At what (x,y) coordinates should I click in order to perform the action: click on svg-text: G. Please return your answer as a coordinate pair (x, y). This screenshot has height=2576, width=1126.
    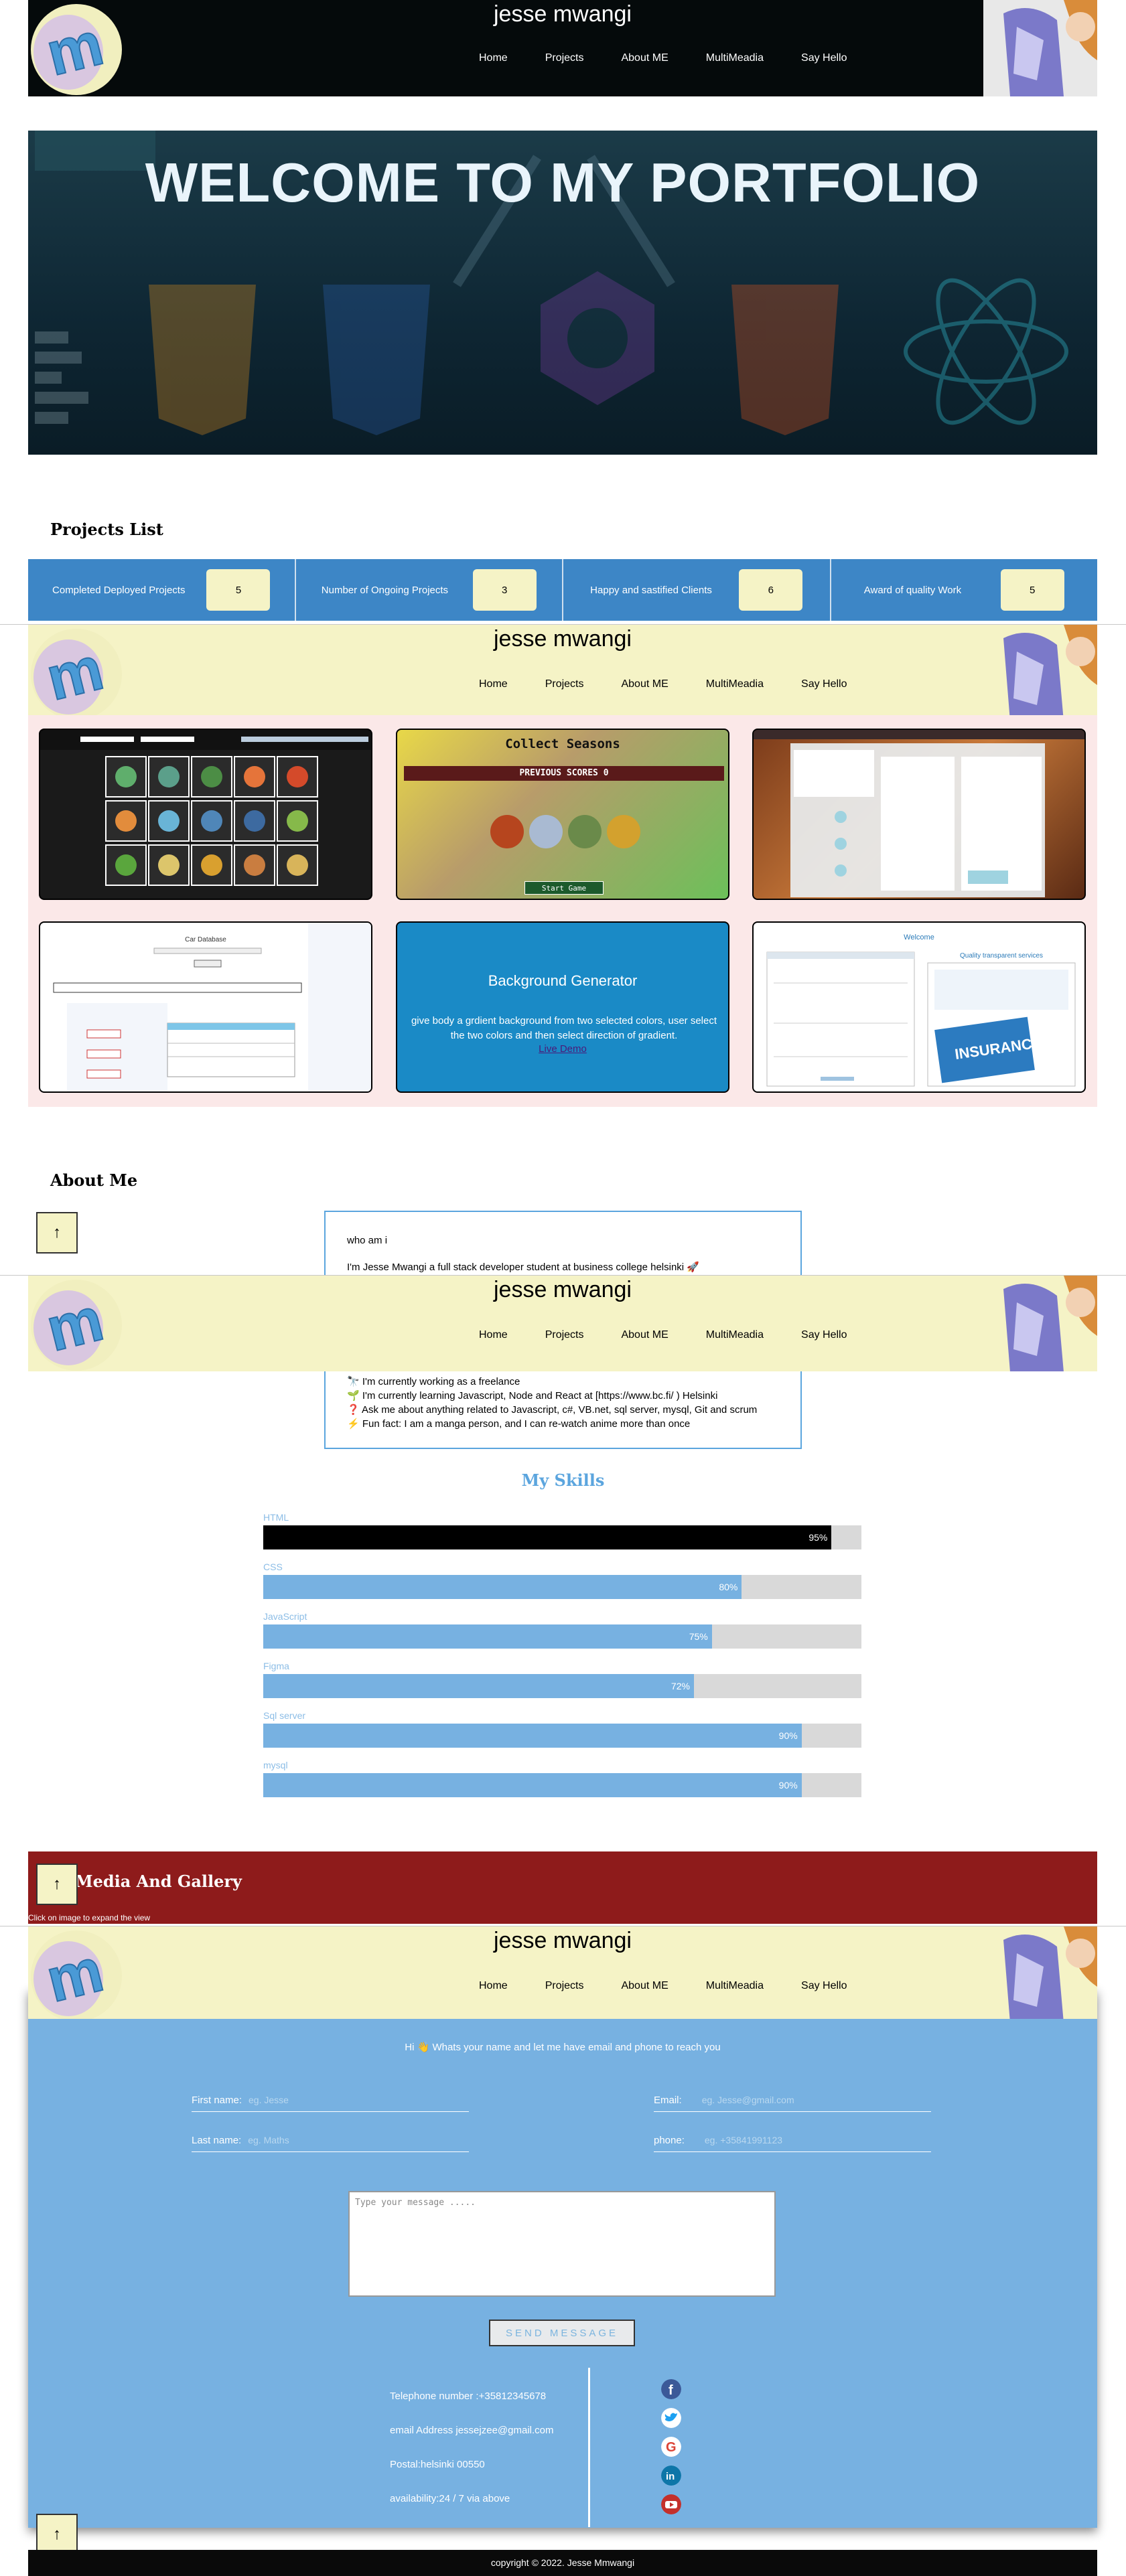
    Looking at the image, I should click on (671, 2447).